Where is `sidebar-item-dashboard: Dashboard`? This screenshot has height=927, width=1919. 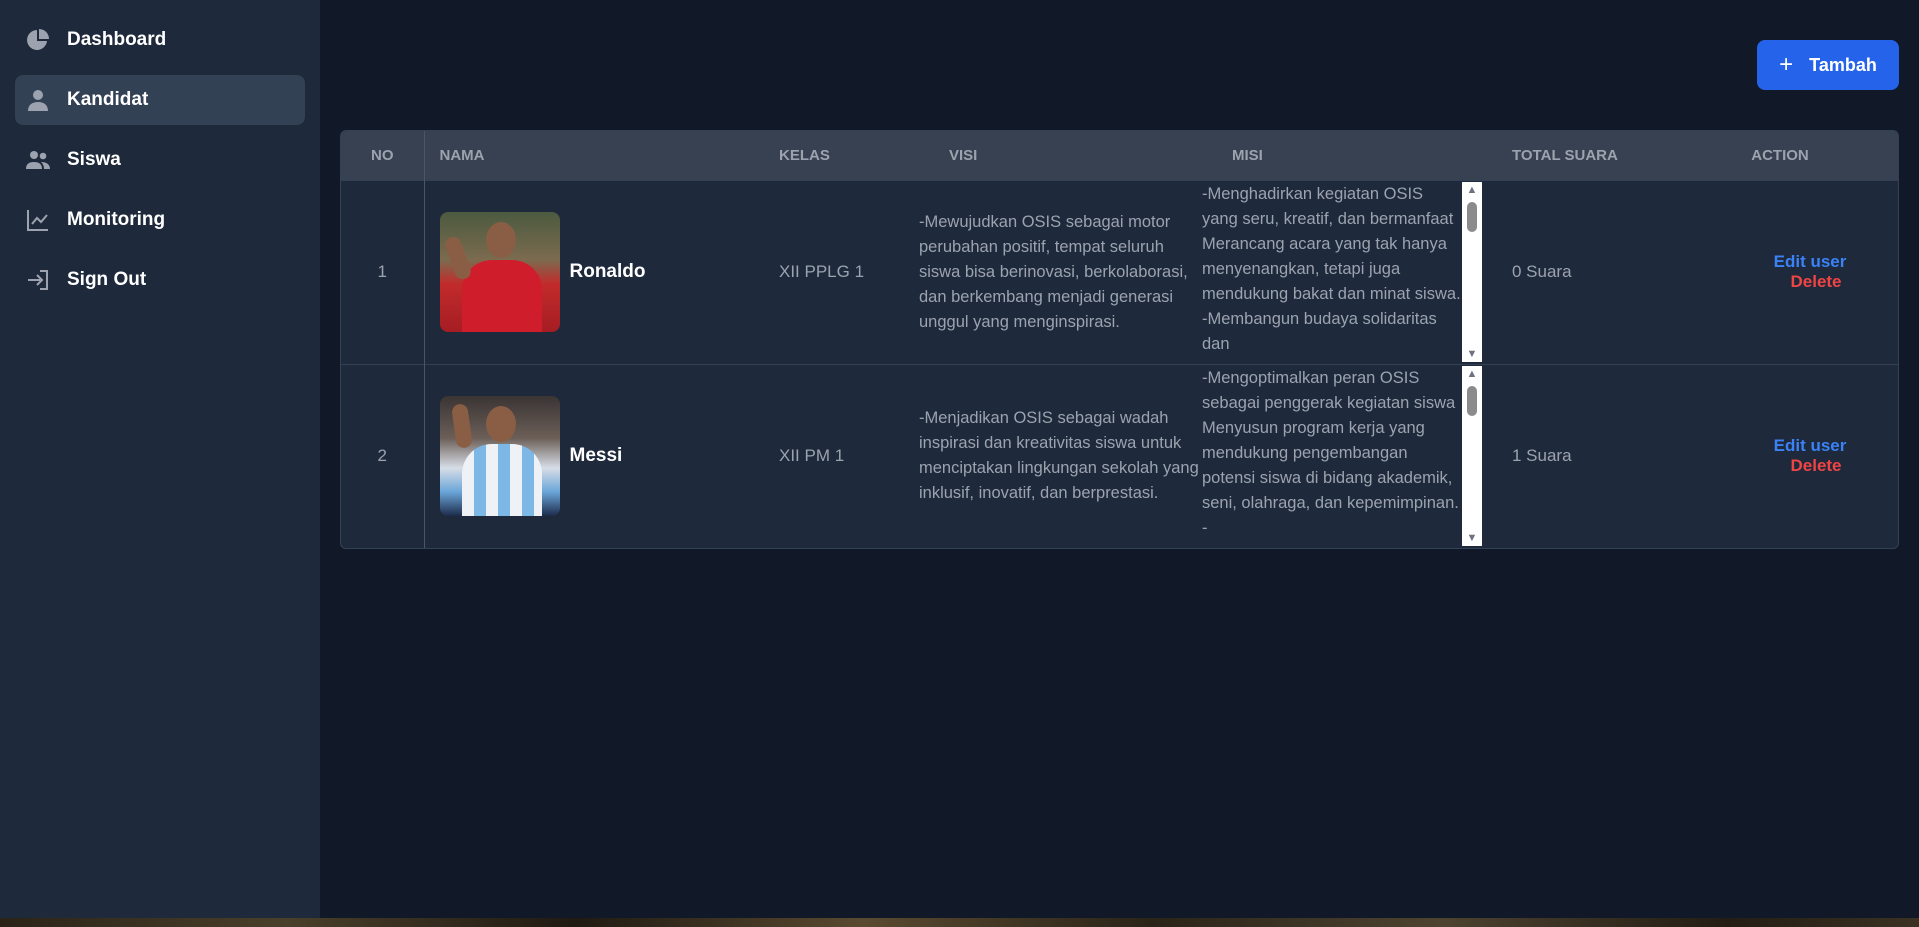
sidebar-item-dashboard: Dashboard is located at coordinates (160, 40).